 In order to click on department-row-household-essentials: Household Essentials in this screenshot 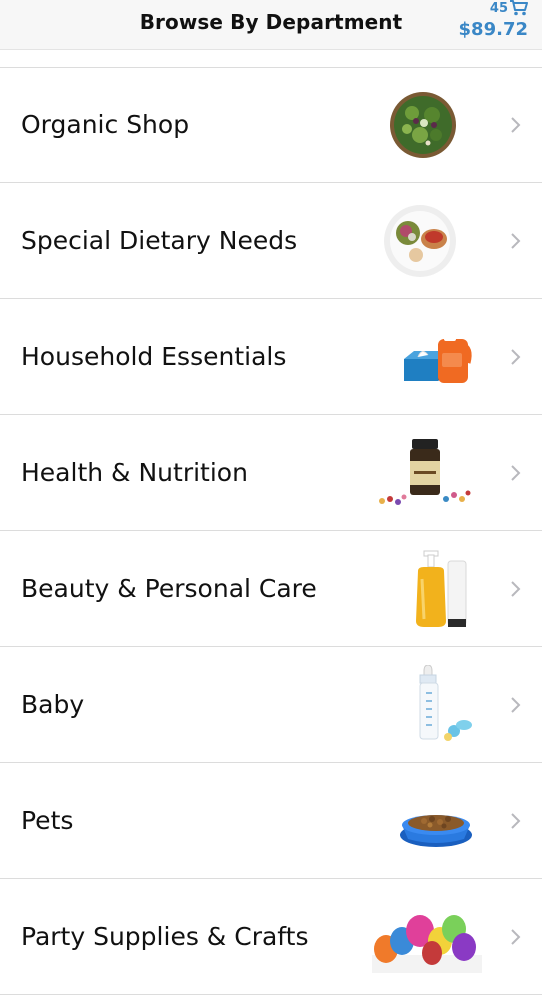, I will do `click(271, 357)`.